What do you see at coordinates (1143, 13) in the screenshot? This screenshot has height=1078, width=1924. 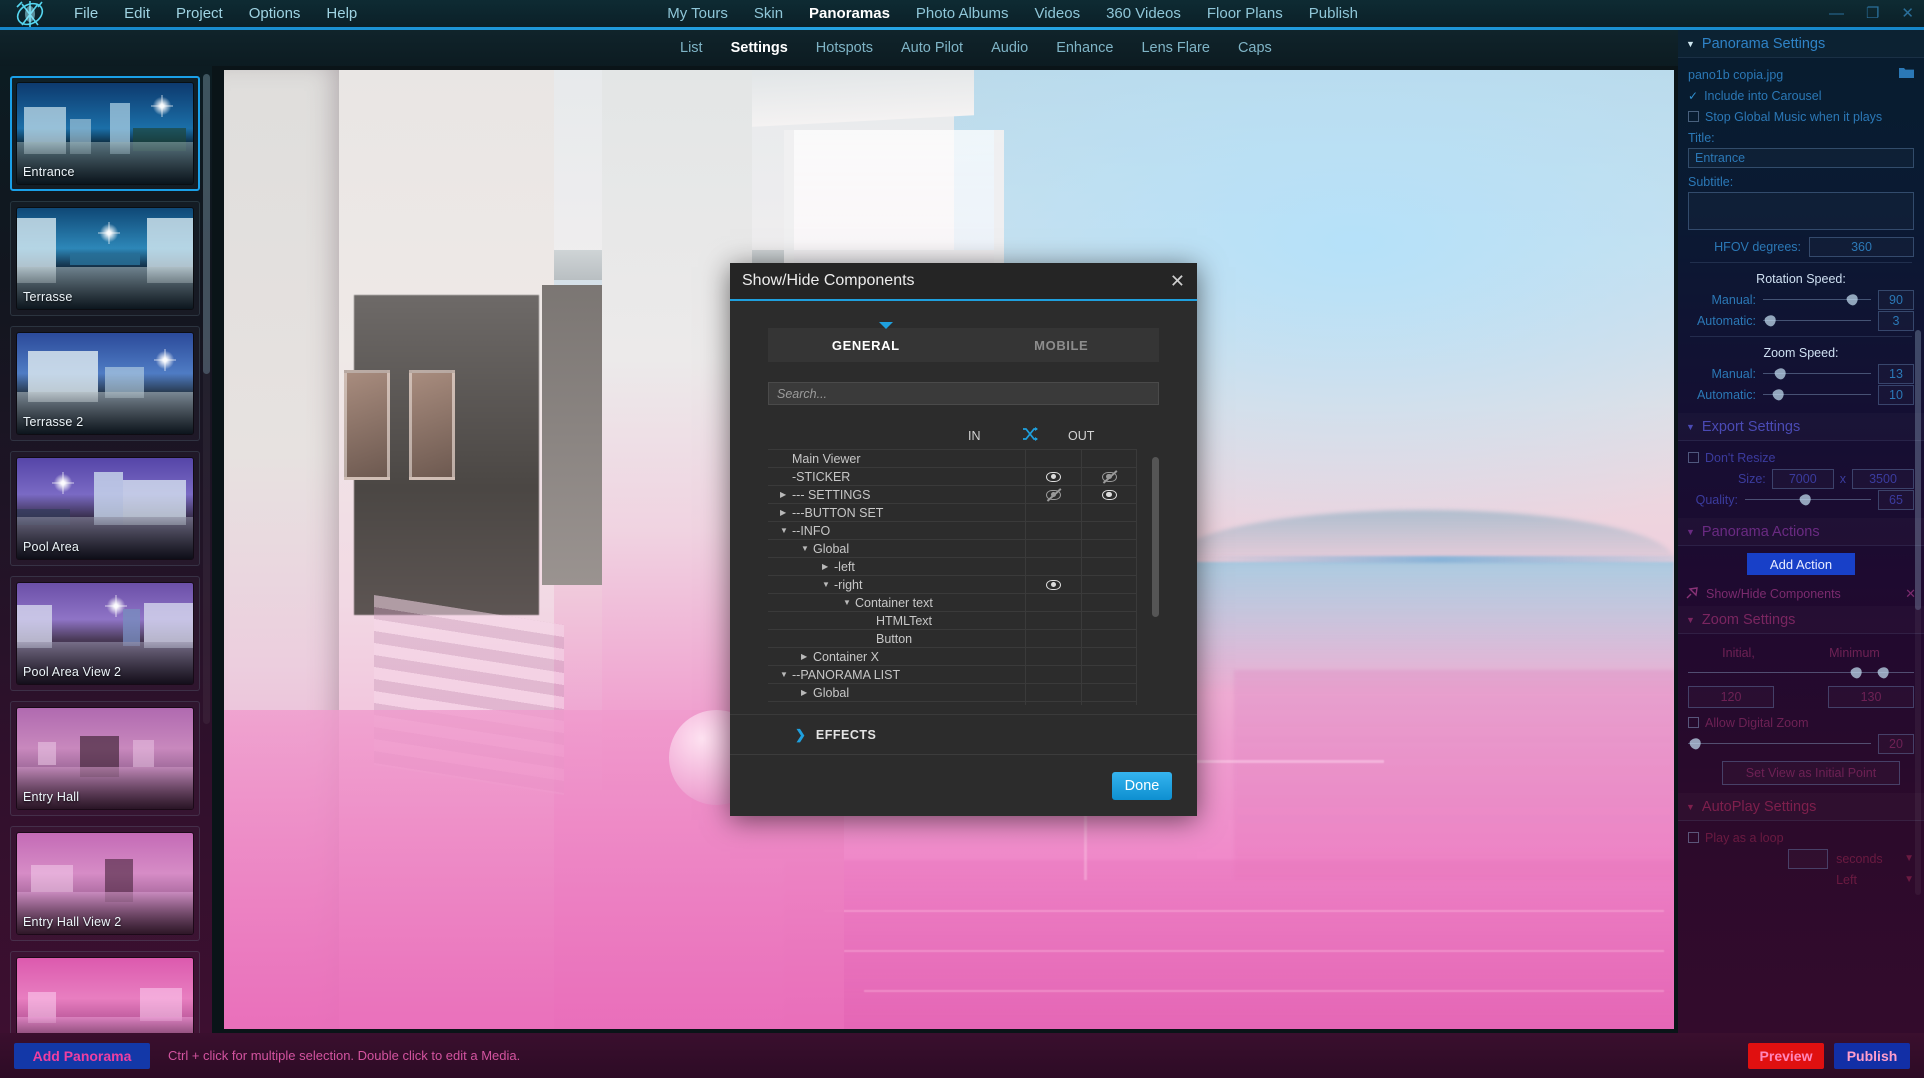 I see `tab-360-videos: 360 Videos` at bounding box center [1143, 13].